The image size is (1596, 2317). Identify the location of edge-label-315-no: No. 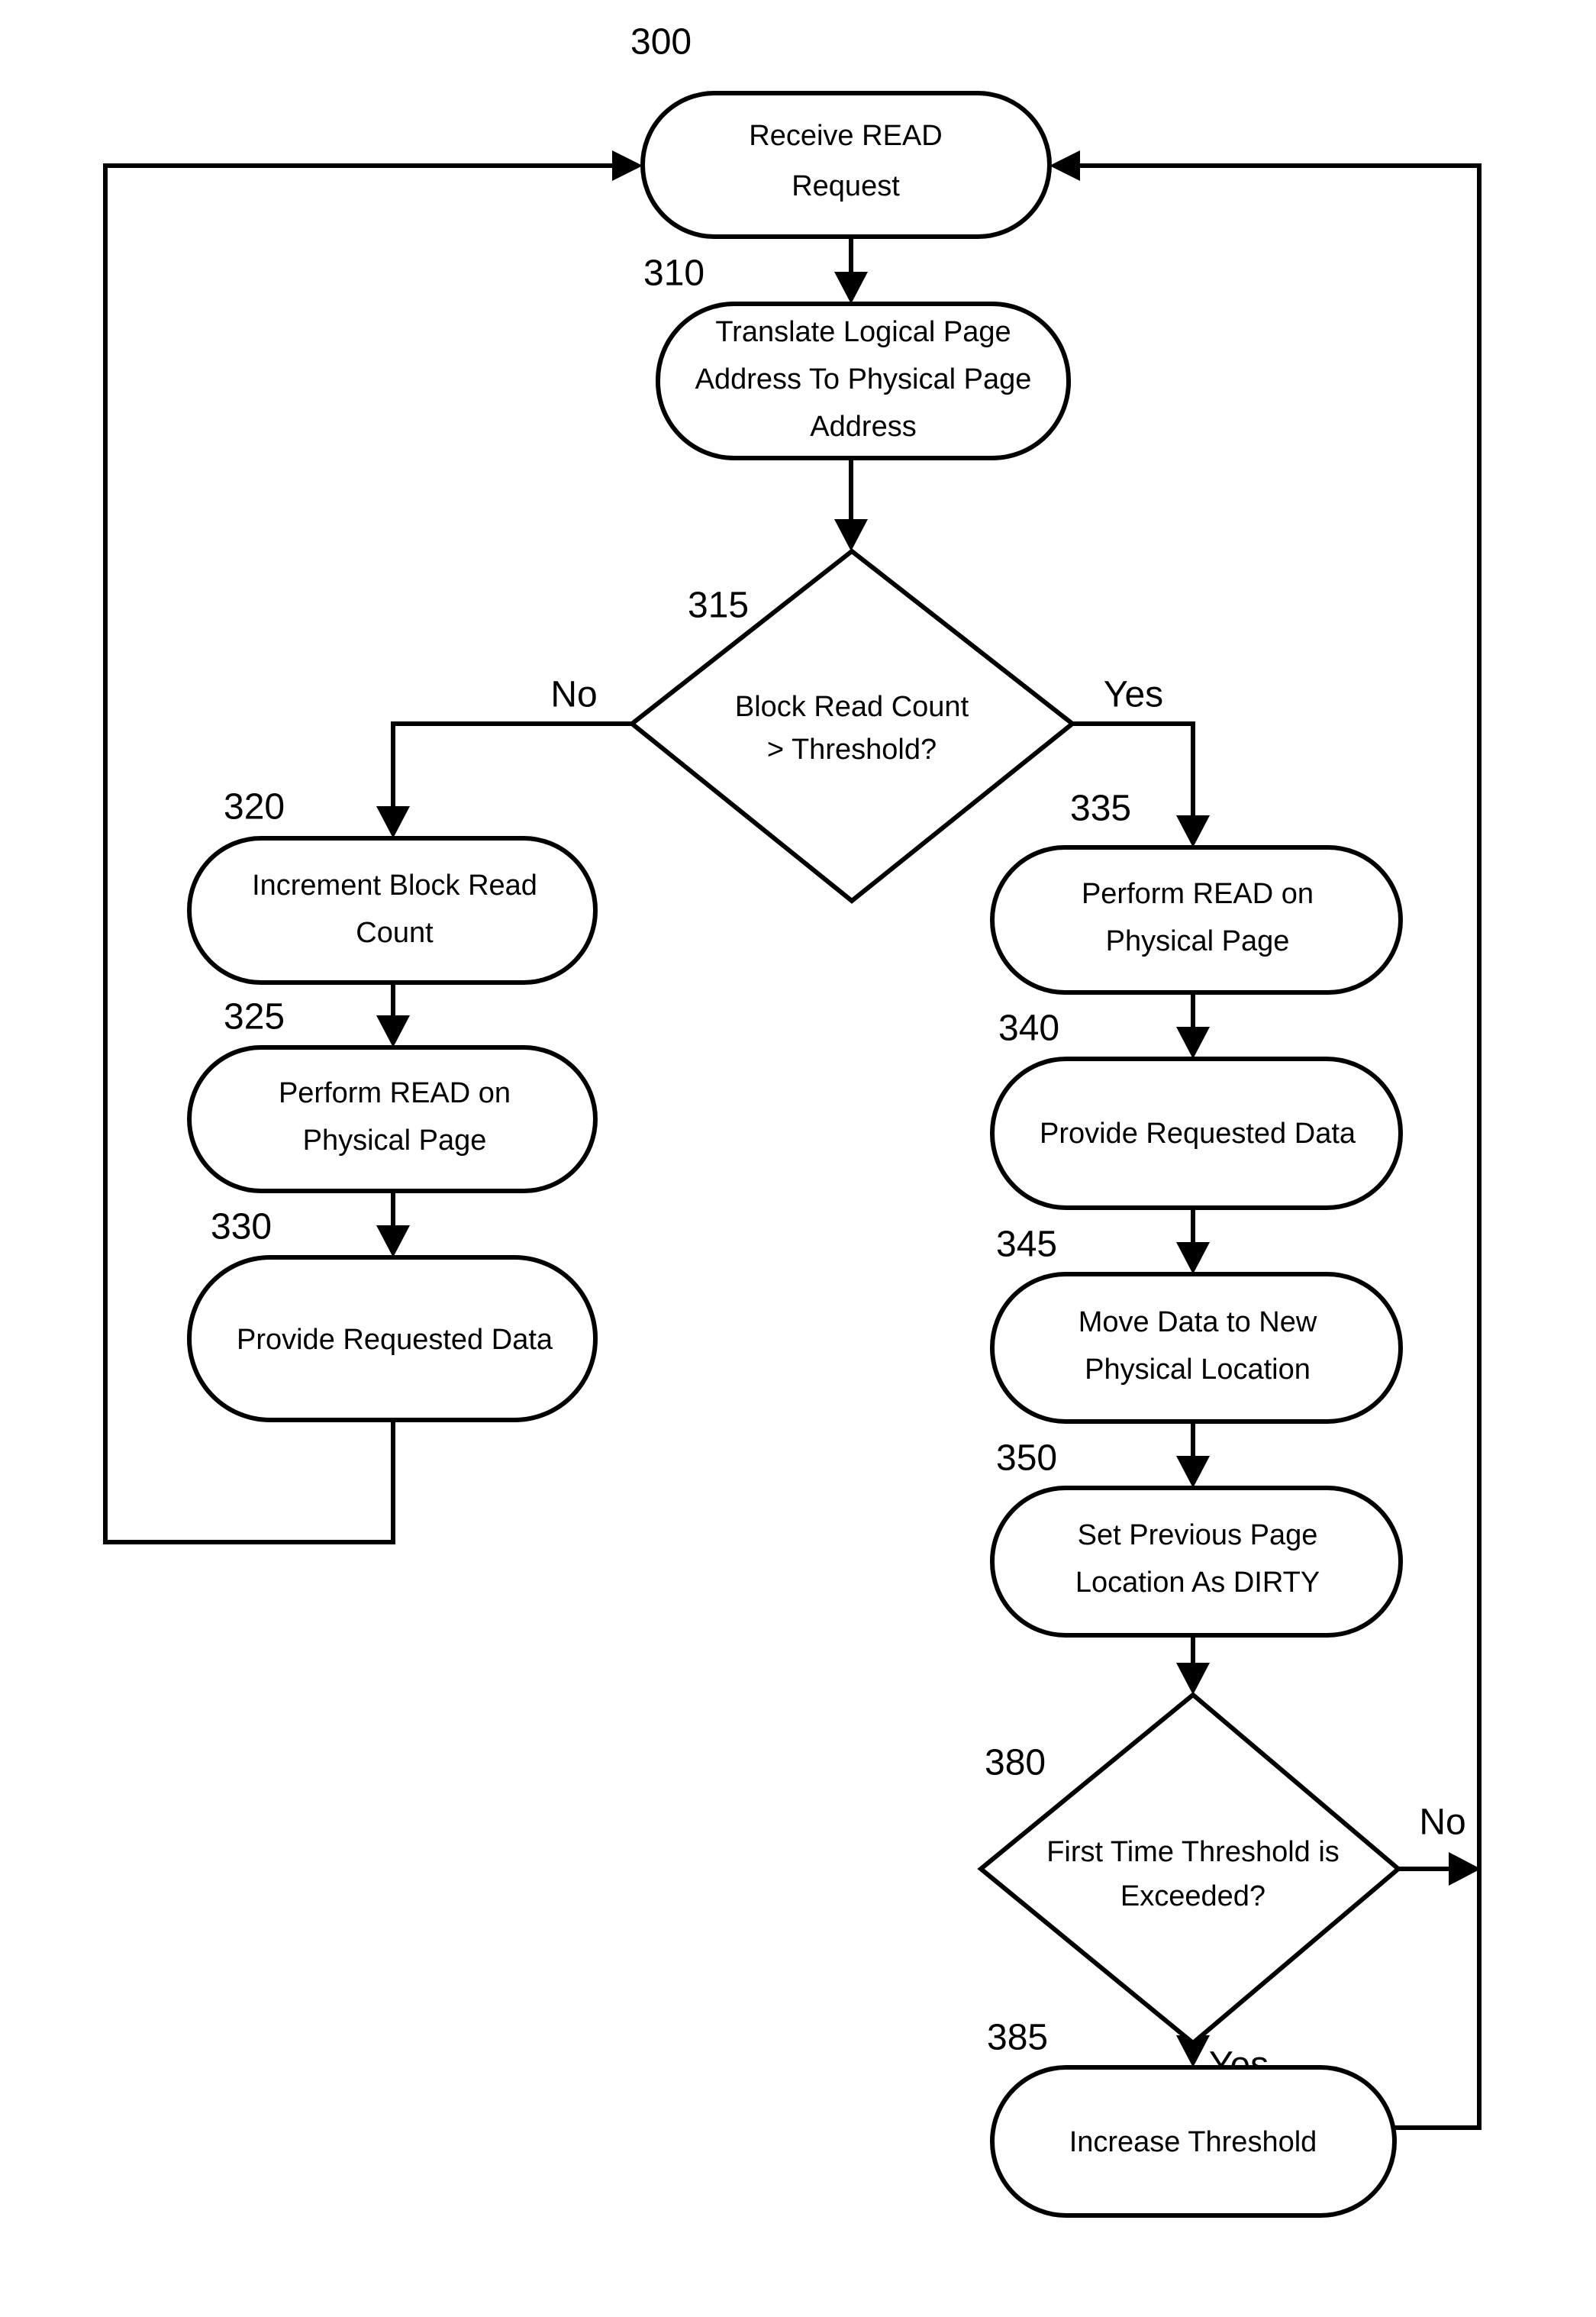
(574, 695).